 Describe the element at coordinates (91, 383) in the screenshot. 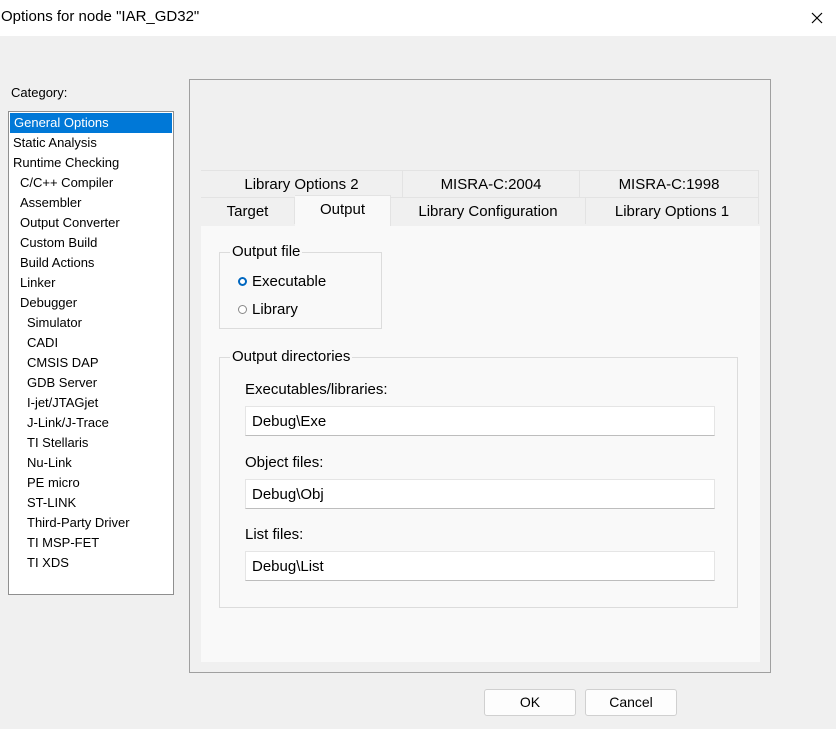

I see `category-item-gdb-server: GDB Server` at that location.